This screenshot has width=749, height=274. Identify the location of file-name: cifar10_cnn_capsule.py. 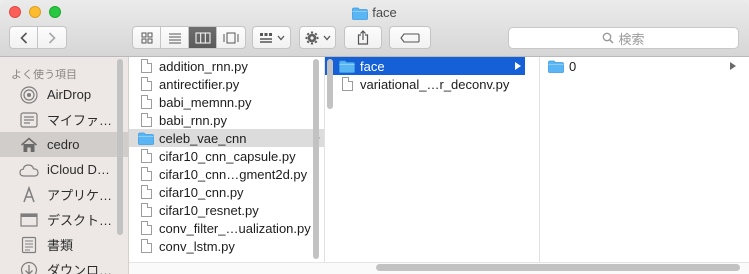
(227, 156).